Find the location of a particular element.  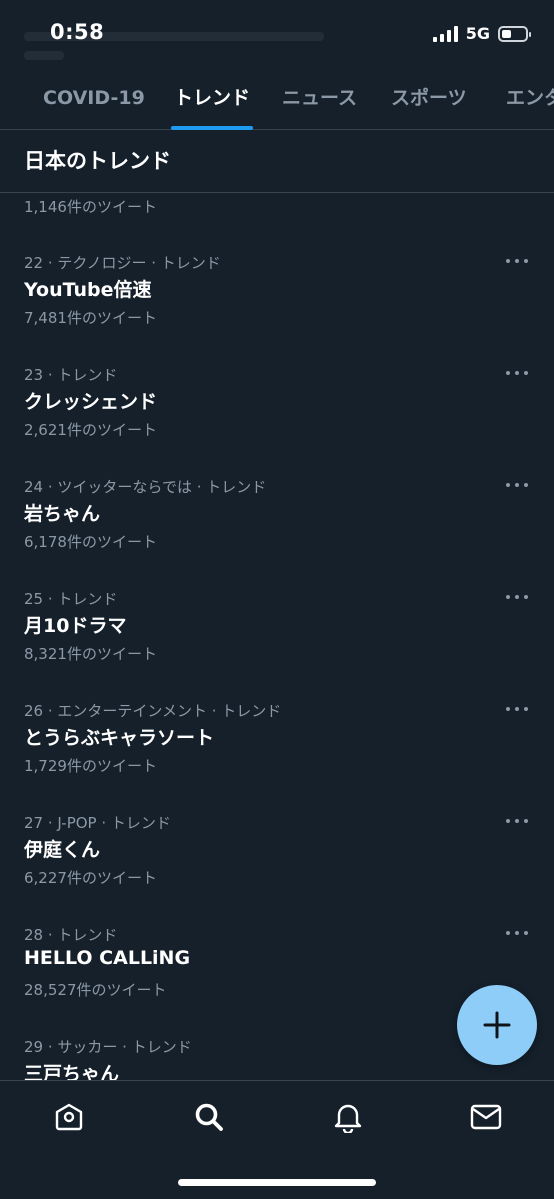

mail-icon is located at coordinates (486, 1117).